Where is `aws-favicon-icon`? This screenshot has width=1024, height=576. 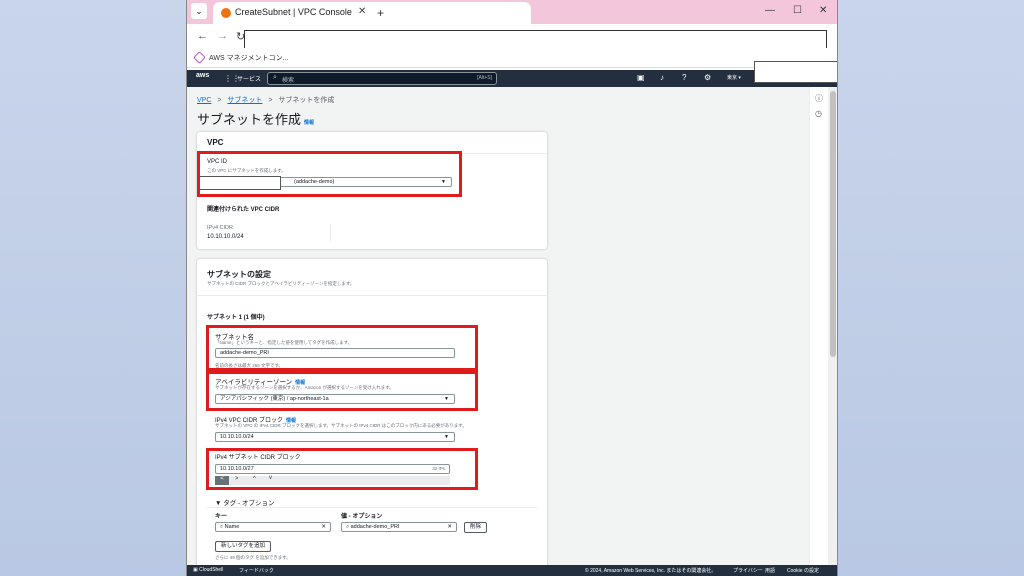
aws-favicon-icon is located at coordinates (226, 13).